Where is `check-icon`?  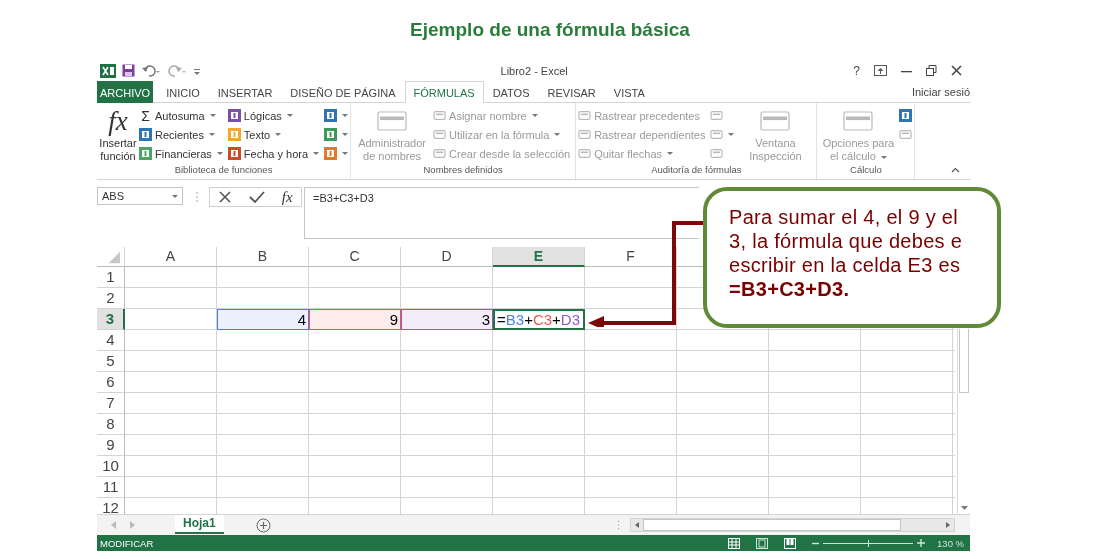
check-icon is located at coordinates (257, 197).